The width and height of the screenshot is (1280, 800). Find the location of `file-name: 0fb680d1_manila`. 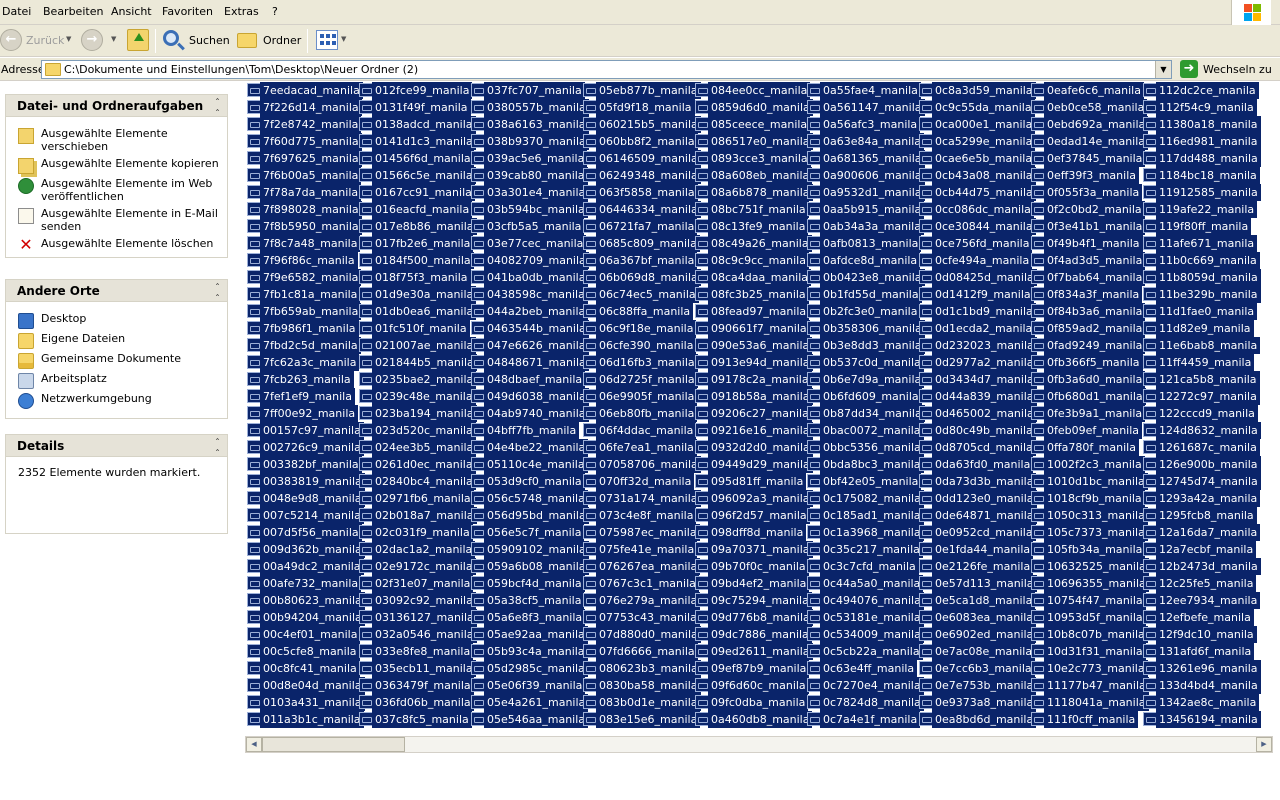

file-name: 0fb680d1_manila is located at coordinates (1095, 396).